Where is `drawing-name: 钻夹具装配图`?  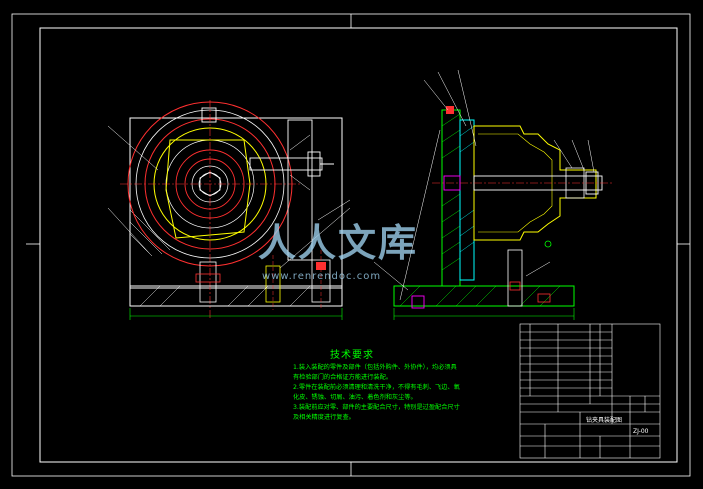 drawing-name: 钻夹具装配图 is located at coordinates (604, 420).